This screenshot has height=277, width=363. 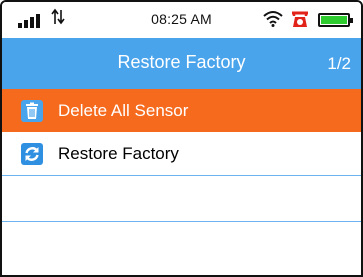 I want to click on page-title: Restore Factory, so click(x=181, y=62).